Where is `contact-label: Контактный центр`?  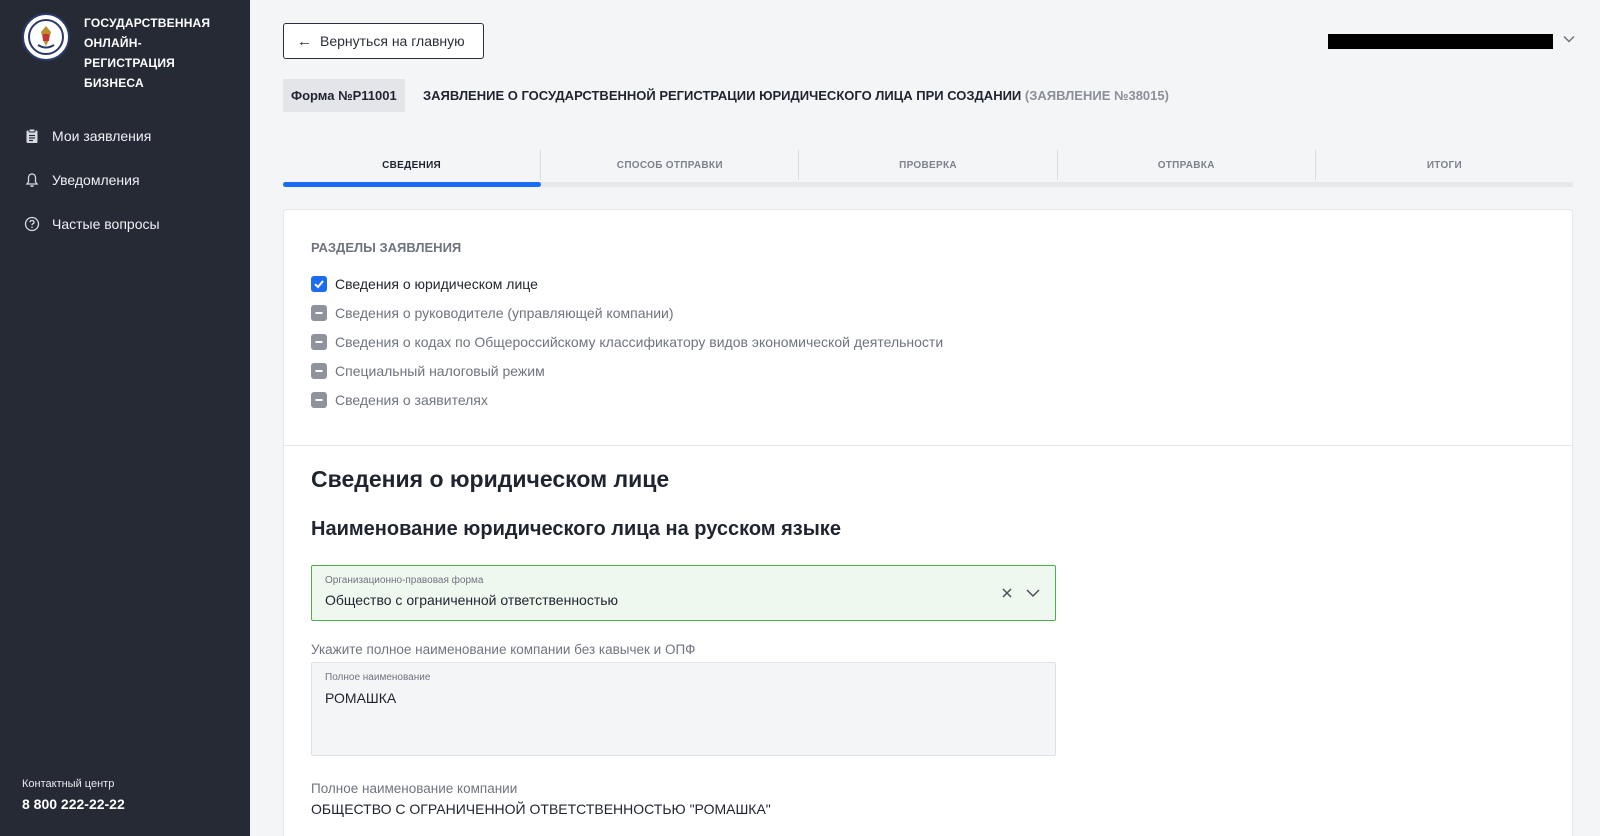 contact-label: Контактный центр is located at coordinates (68, 784).